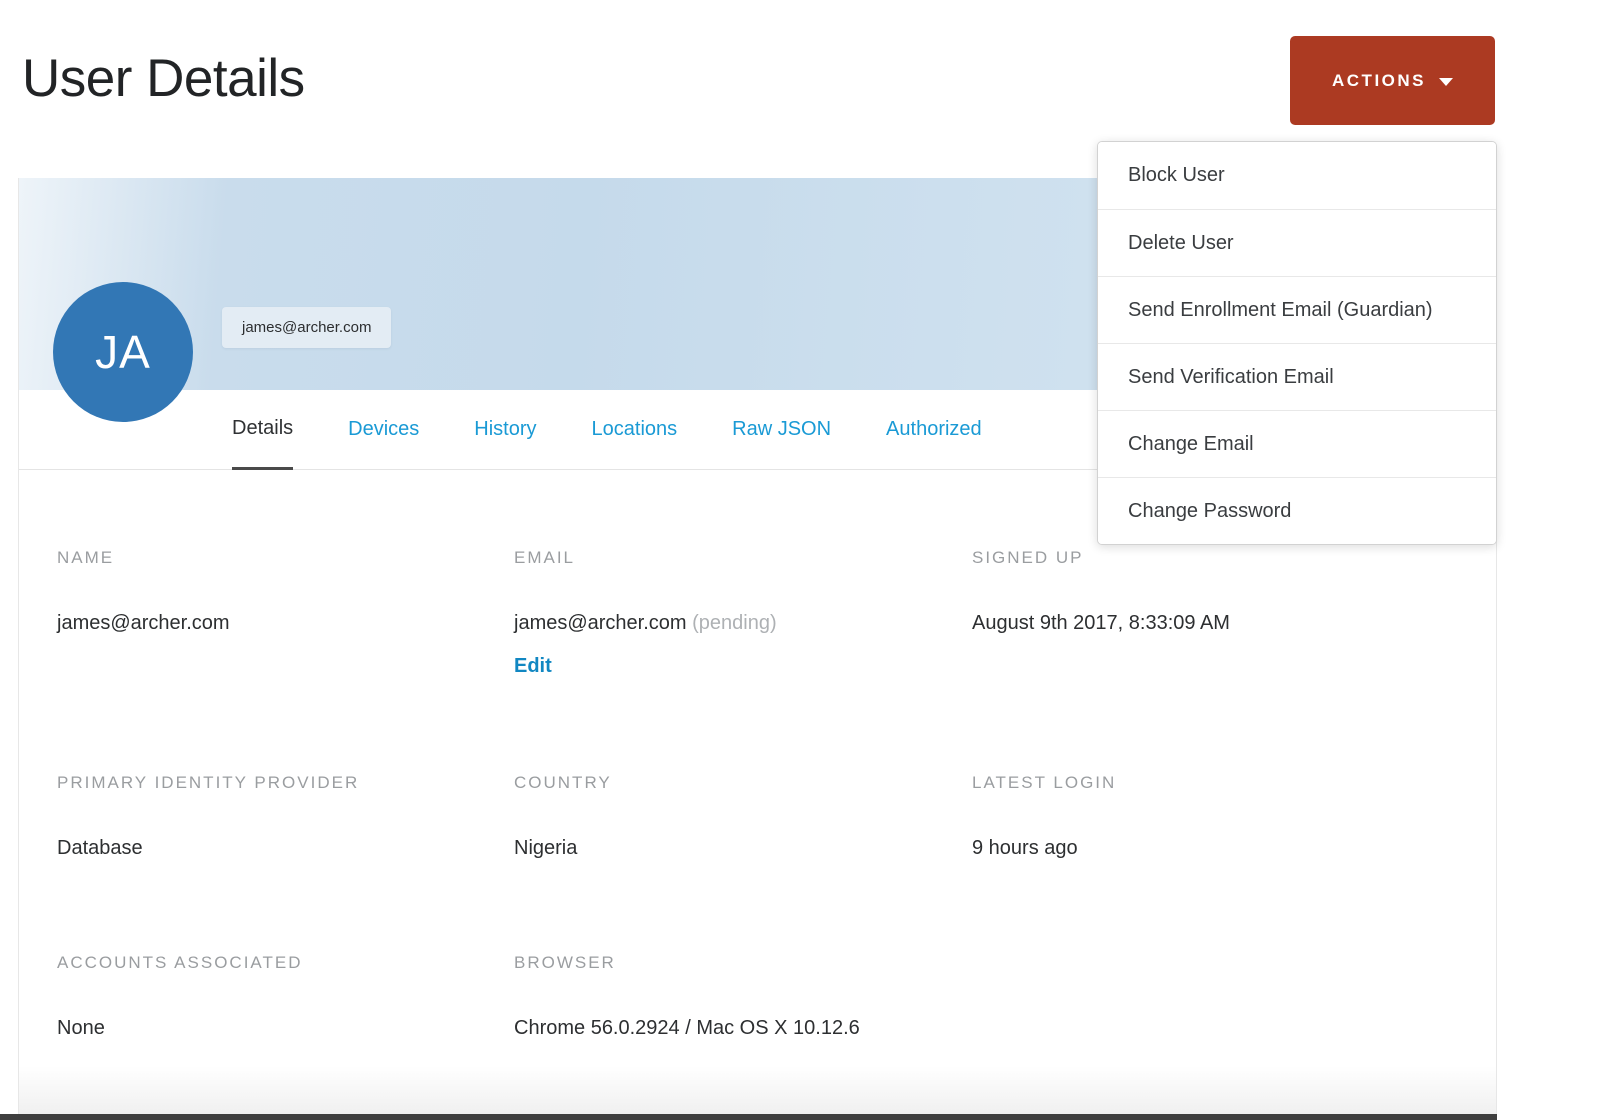  What do you see at coordinates (1297, 376) in the screenshot?
I see `menu-item-send-verification-email: Send Verification Email` at bounding box center [1297, 376].